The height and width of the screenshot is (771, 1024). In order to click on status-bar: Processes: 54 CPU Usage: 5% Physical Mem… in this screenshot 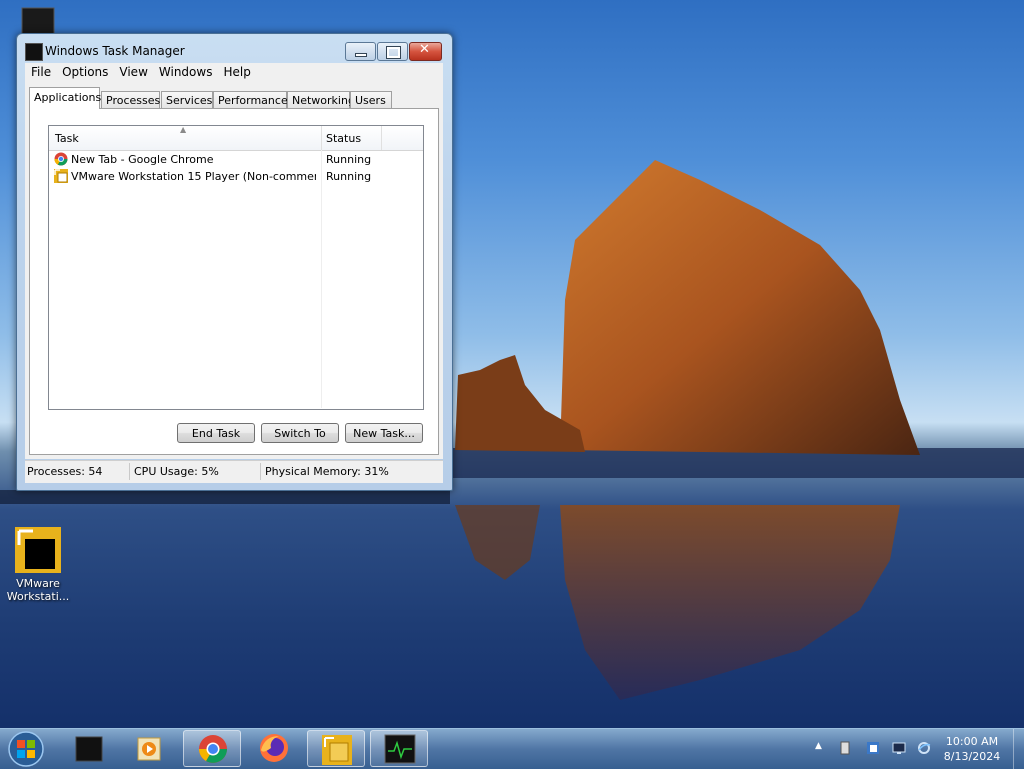, I will do `click(234, 471)`.